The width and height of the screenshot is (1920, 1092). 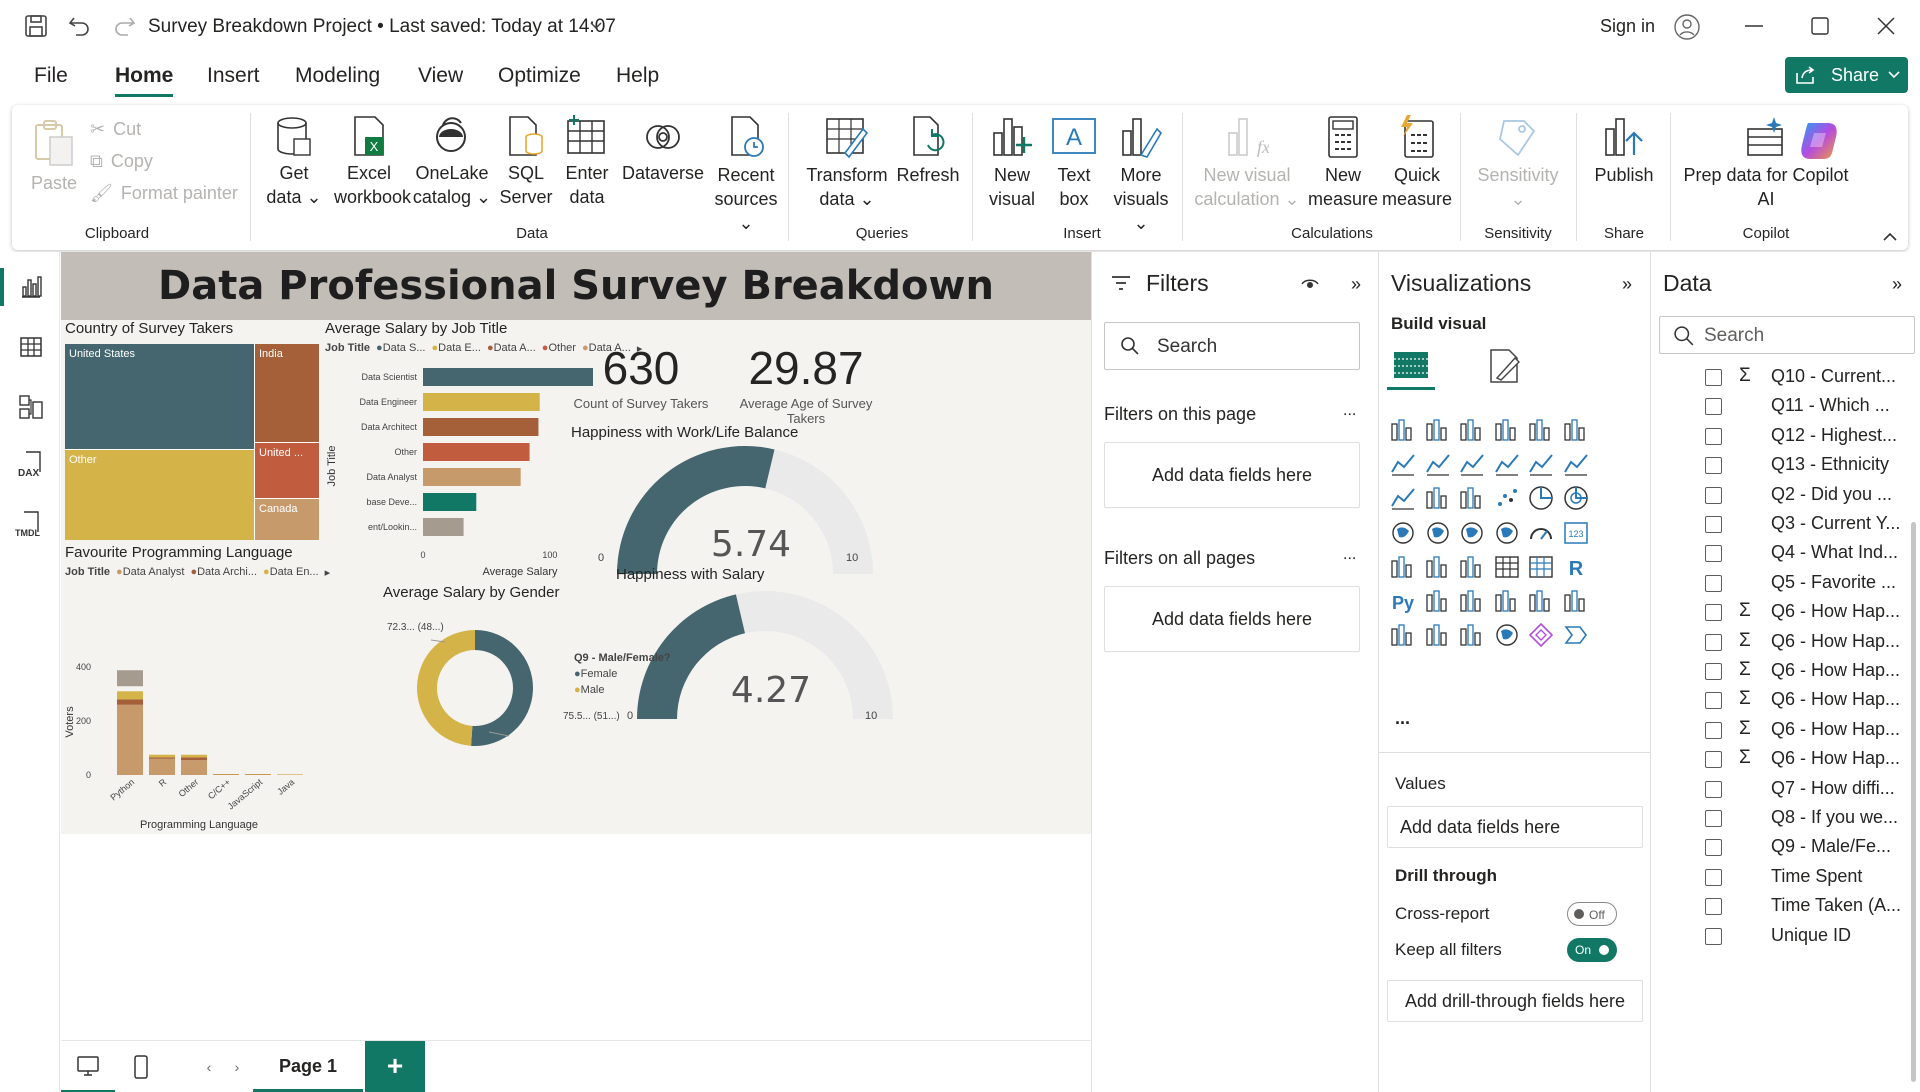 I want to click on metrics-icon, so click(x=1576, y=601).